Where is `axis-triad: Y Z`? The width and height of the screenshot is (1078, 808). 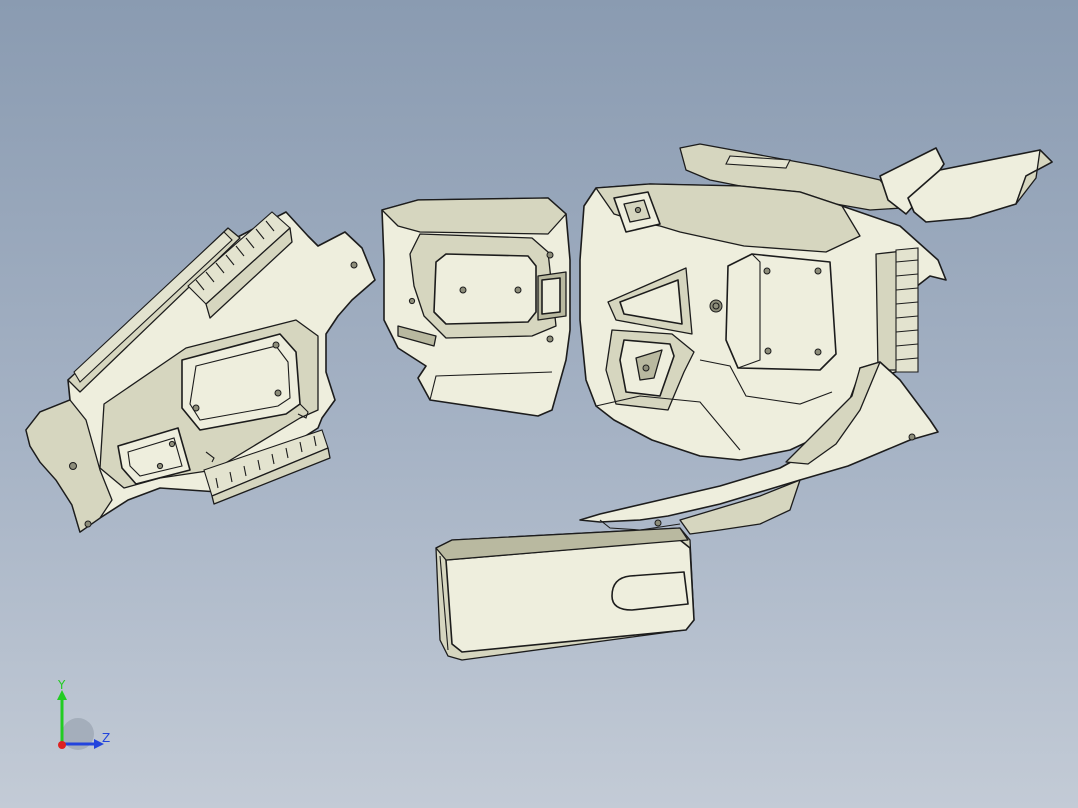
axis-triad: Y Z is located at coordinates (85, 719).